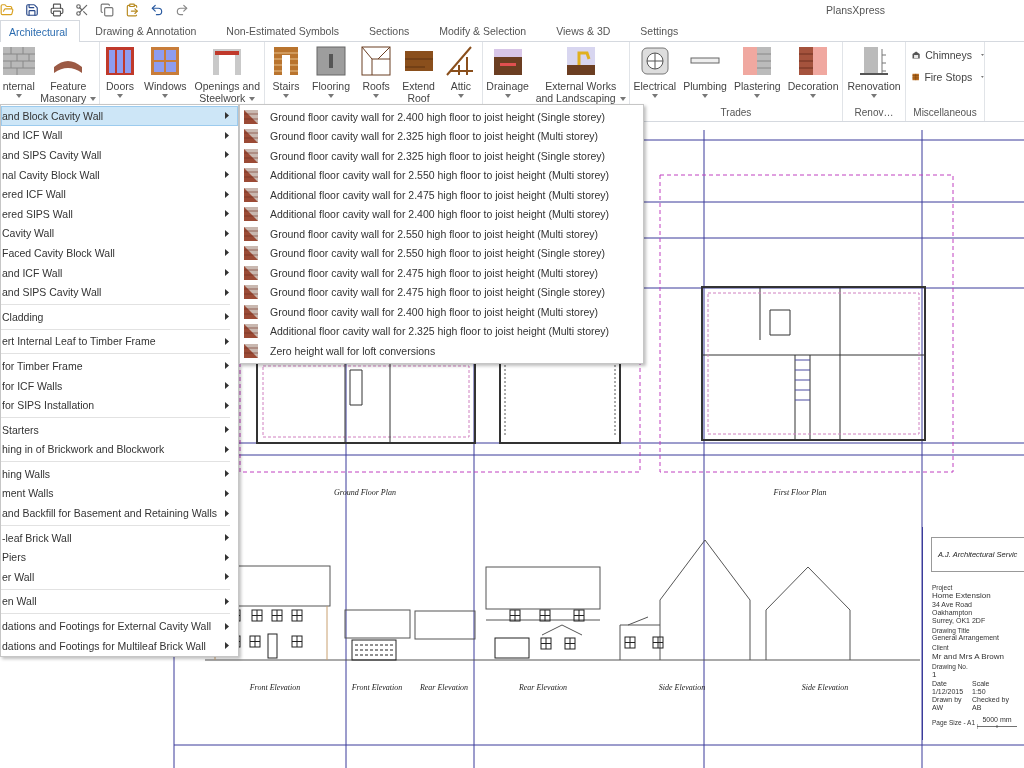  What do you see at coordinates (119, 645) in the screenshot?
I see `menu-item: dations and Footings for Multileaf Brick Wall` at bounding box center [119, 645].